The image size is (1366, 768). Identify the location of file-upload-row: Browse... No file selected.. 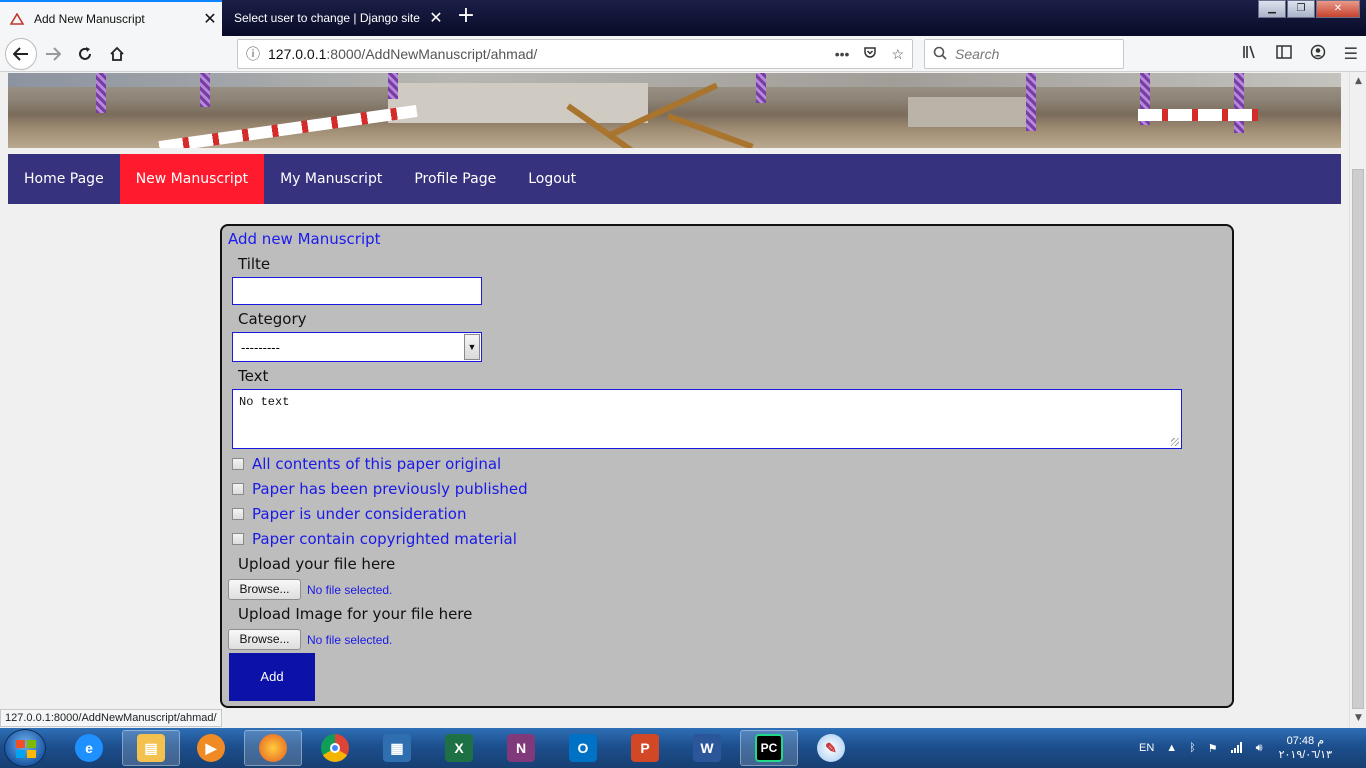
(310, 589).